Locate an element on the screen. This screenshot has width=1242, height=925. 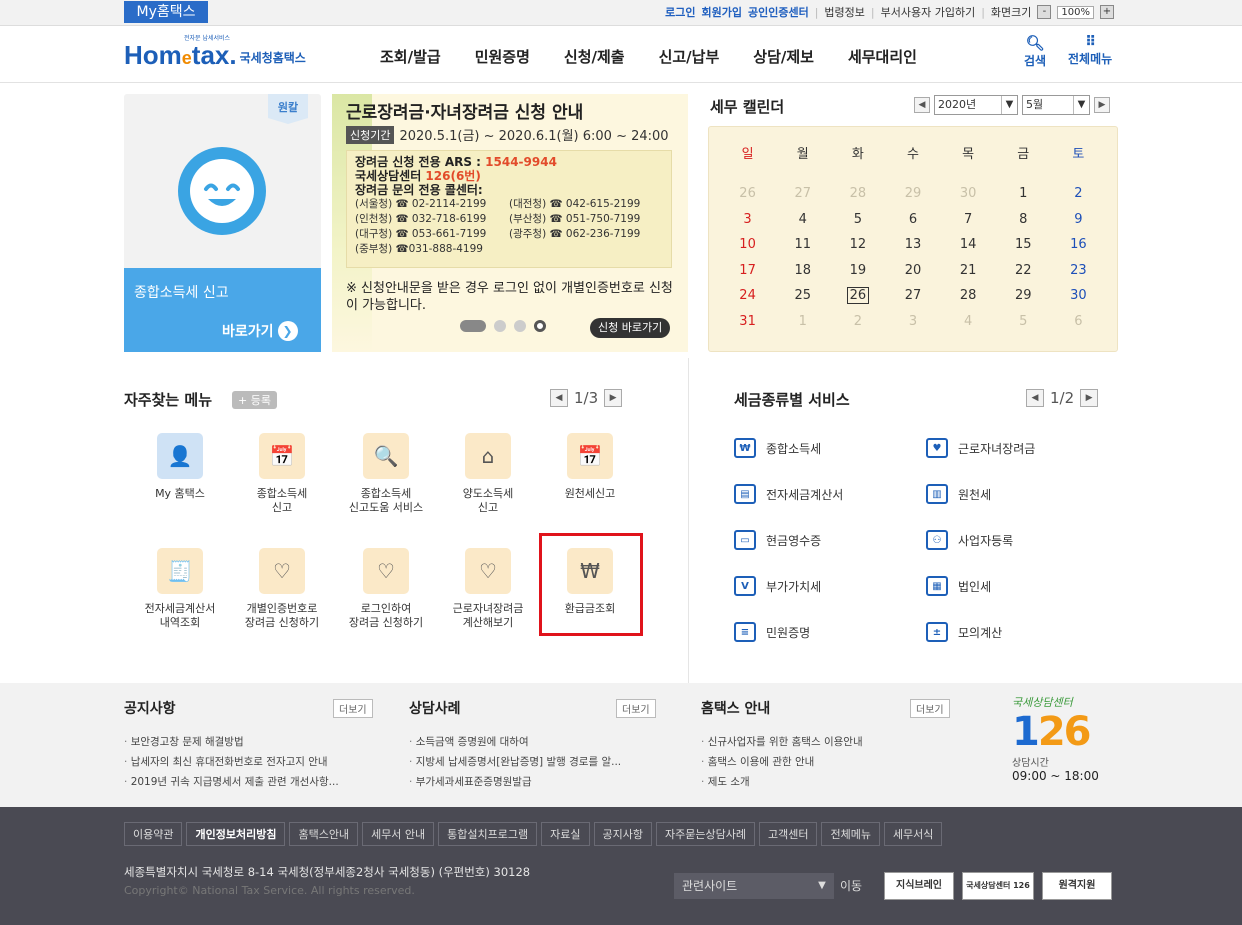
tax-service-item: ▭ 현금영수증 is located at coordinates (777, 540).